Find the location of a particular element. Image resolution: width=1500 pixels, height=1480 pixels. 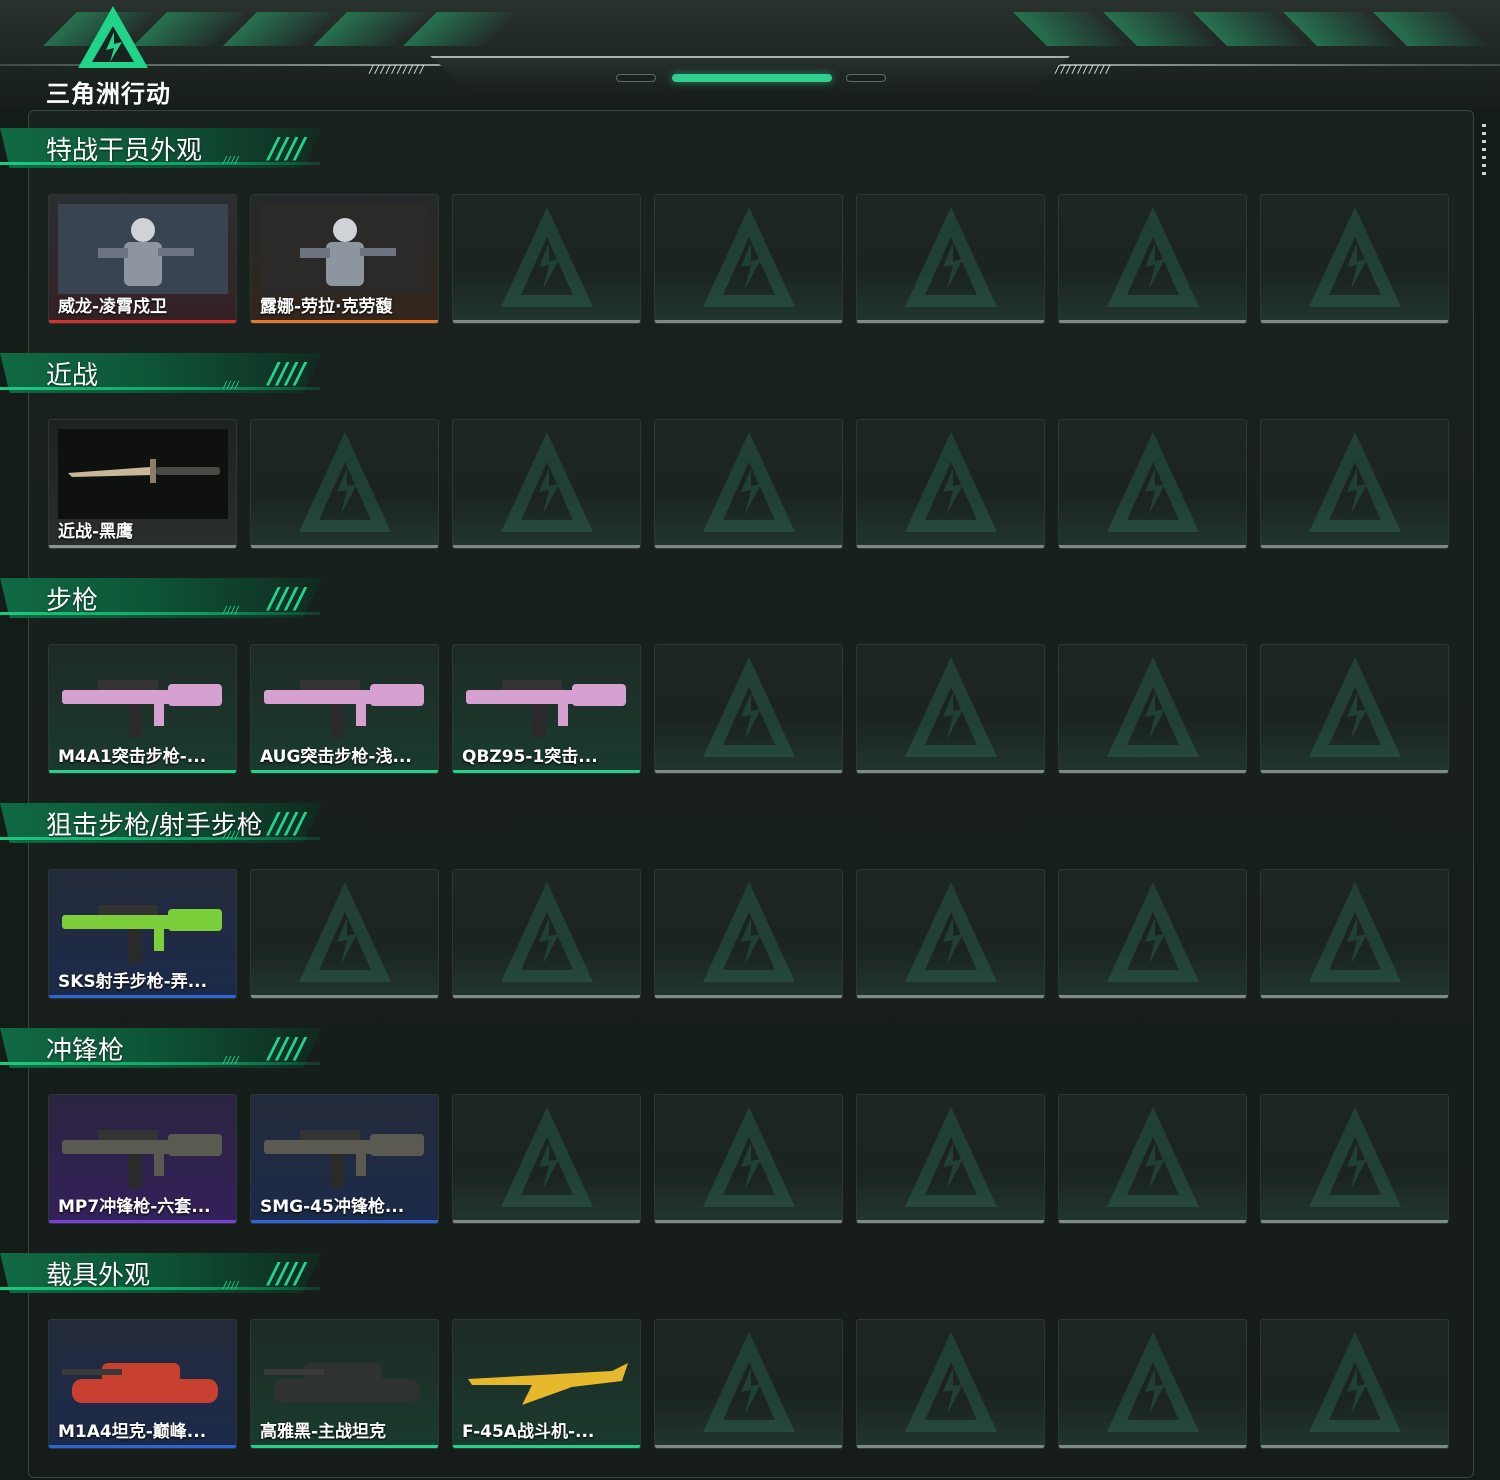

item-card: 露娜-劳拉·克劳馥 is located at coordinates (344, 259).